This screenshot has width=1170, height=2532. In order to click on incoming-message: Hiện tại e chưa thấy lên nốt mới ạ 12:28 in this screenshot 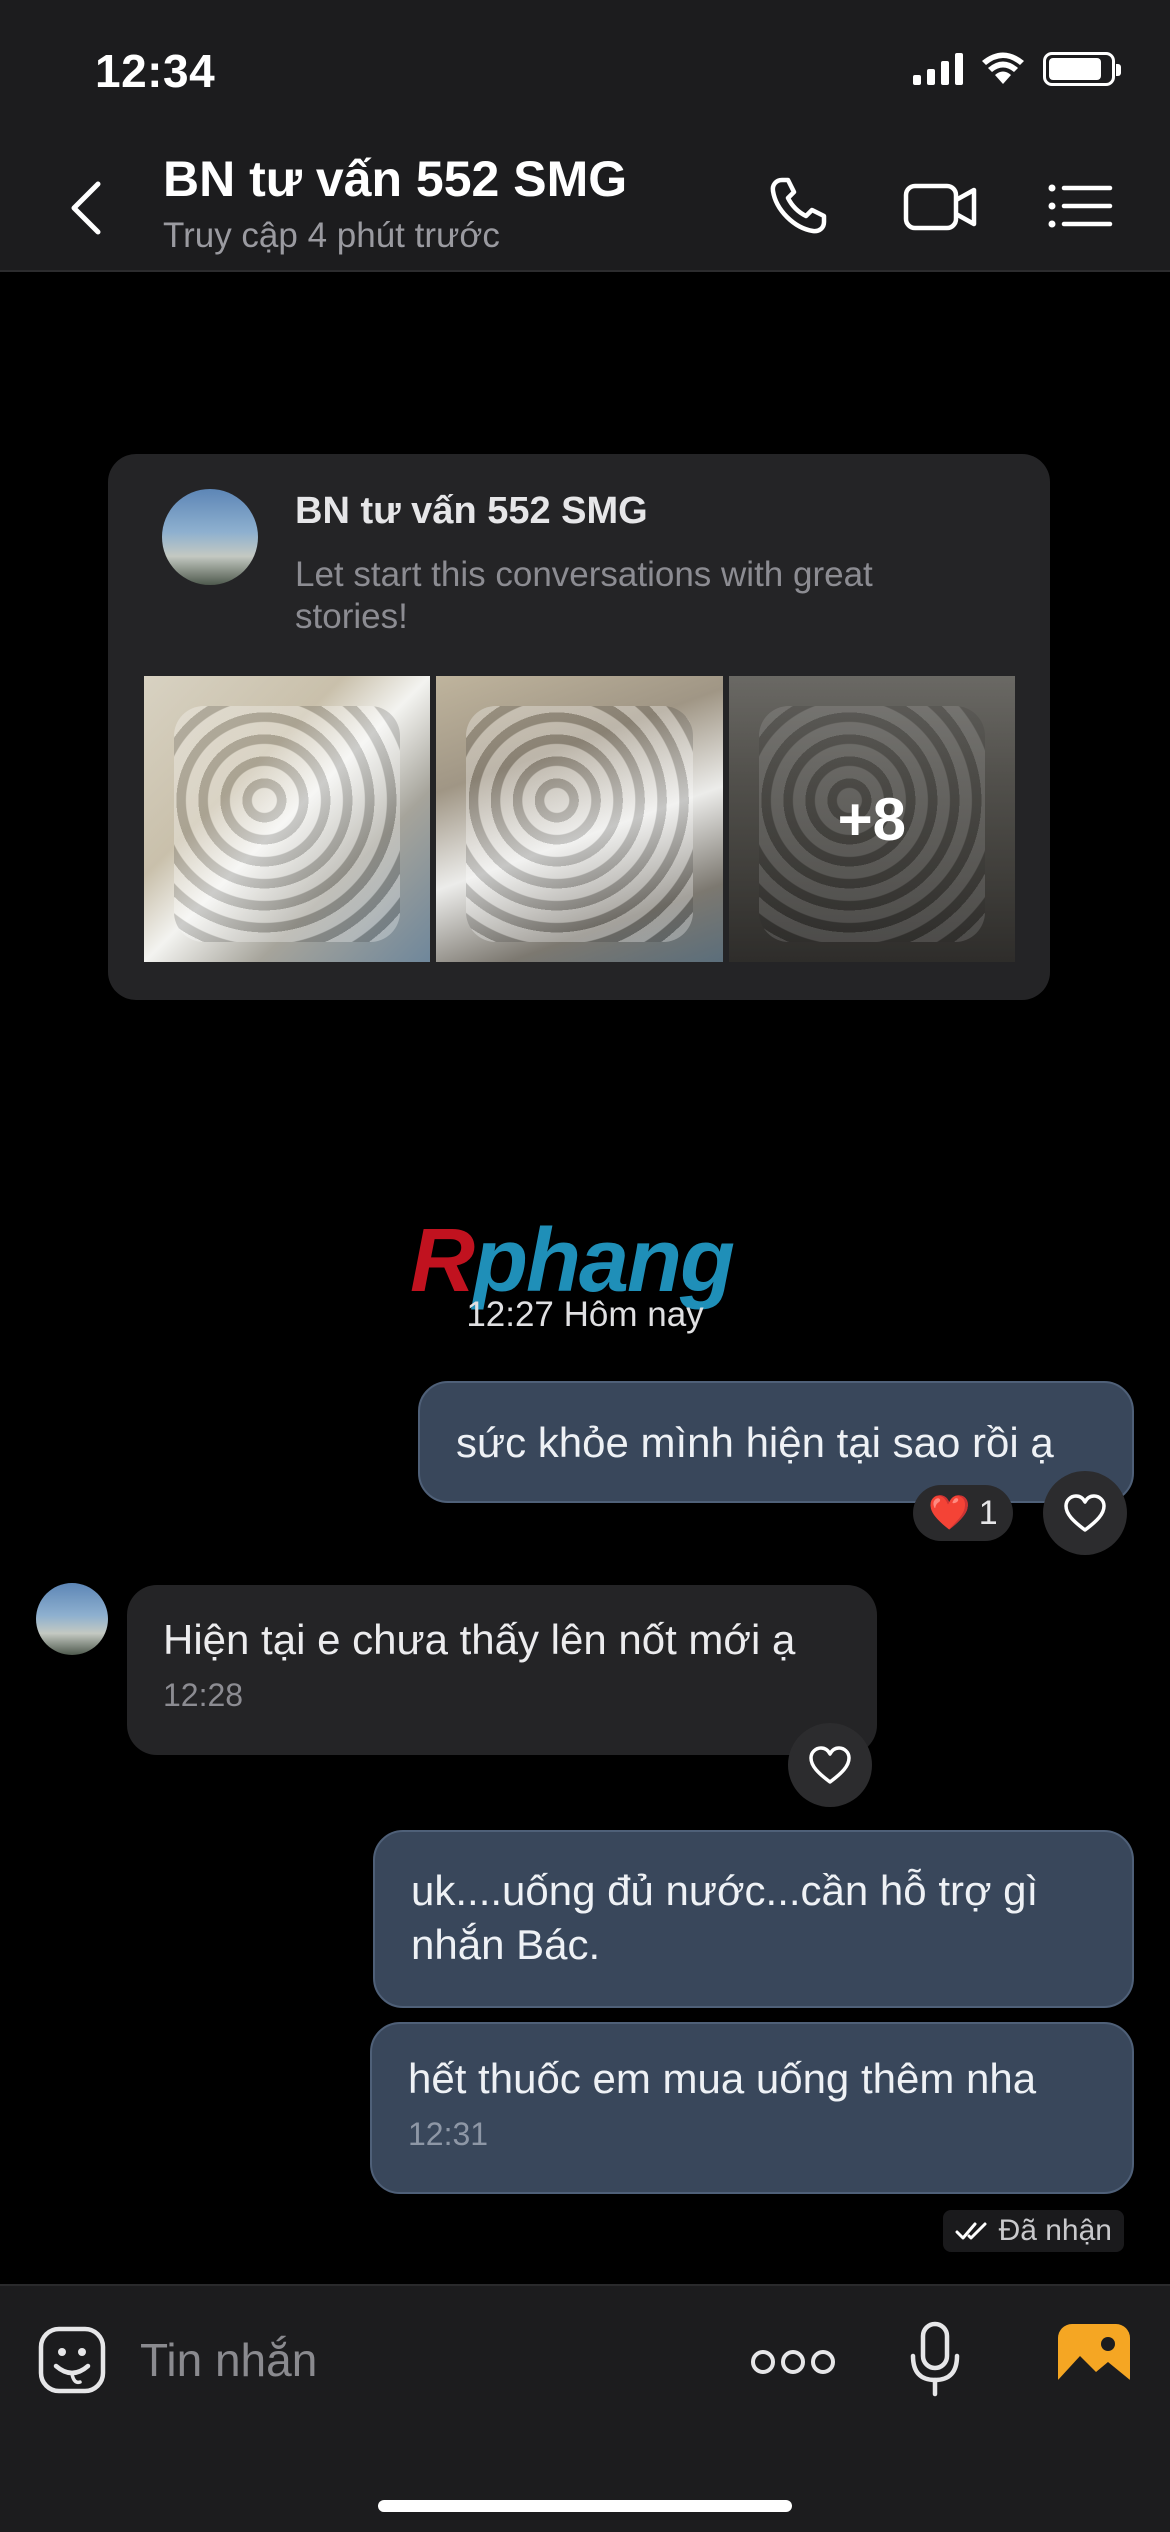, I will do `click(502, 1670)`.